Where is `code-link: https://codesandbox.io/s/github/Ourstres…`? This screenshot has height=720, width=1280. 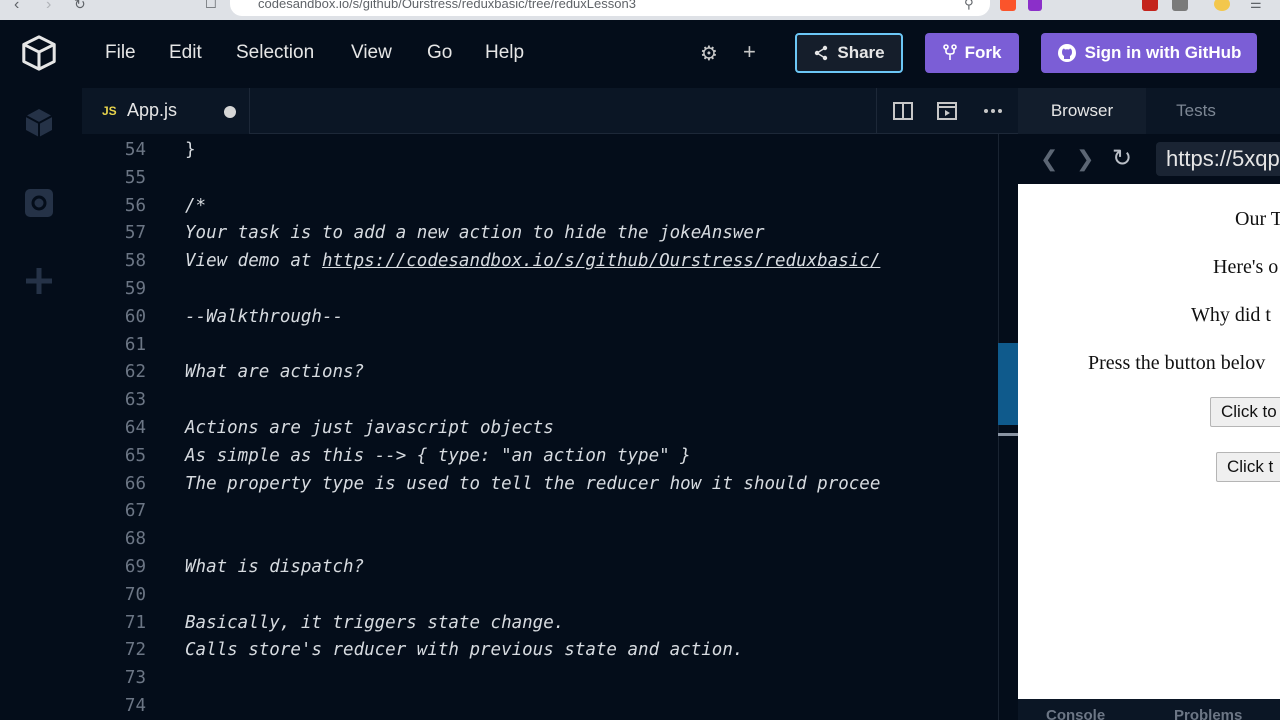
code-link: https://codesandbox.io/s/github/Ourstres… is located at coordinates (601, 261).